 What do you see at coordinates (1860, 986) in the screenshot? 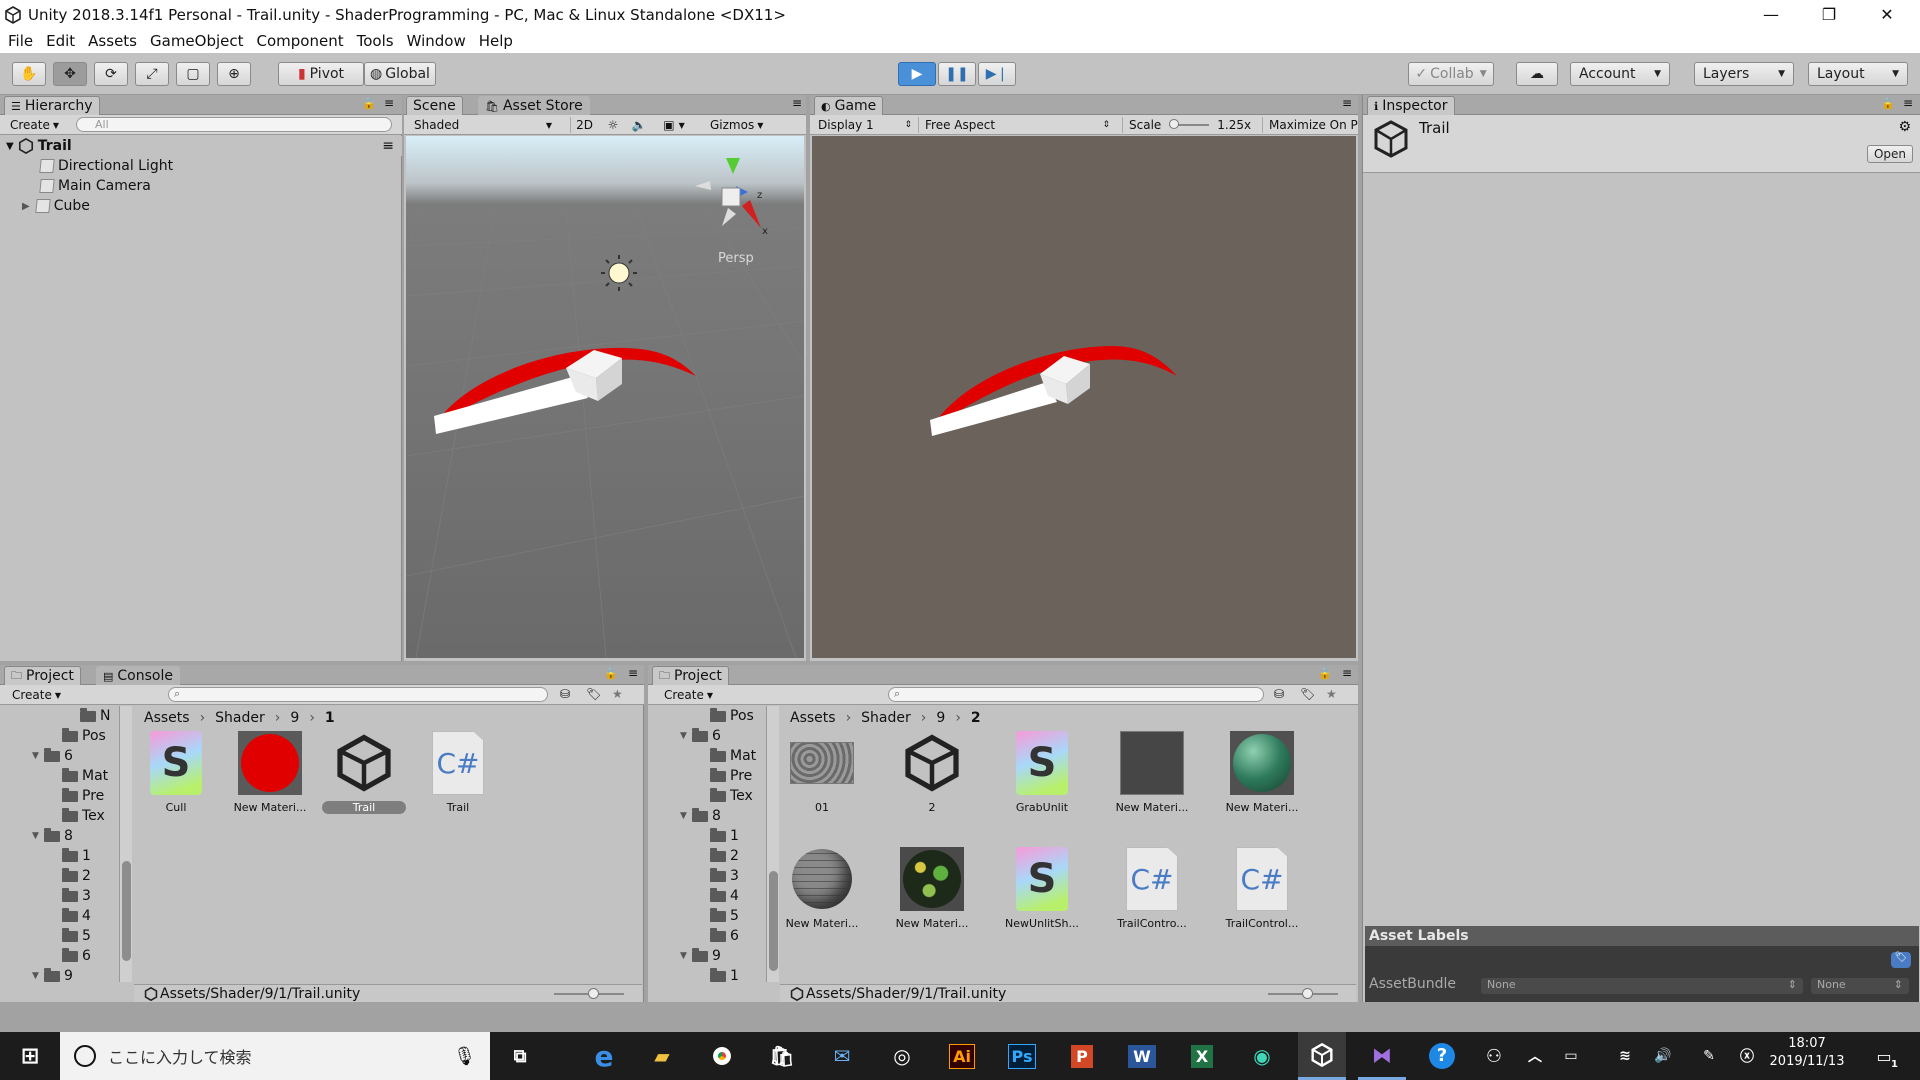
I see `asset-variant-dropdown: None ⇕` at bounding box center [1860, 986].